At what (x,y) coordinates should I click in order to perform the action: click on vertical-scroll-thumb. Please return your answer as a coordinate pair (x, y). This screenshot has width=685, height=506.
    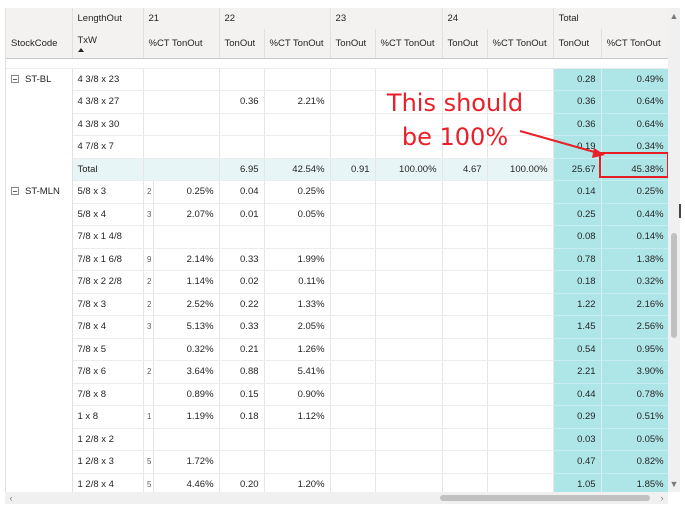
    Looking at the image, I should click on (674, 285).